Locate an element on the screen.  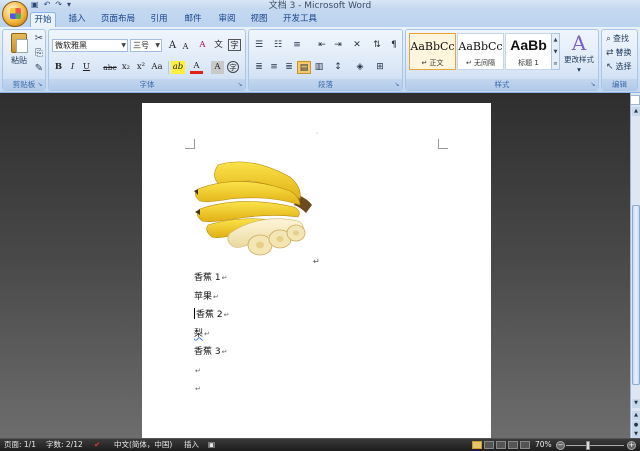
redo-icon: ↷ is located at coordinates (58, 5).